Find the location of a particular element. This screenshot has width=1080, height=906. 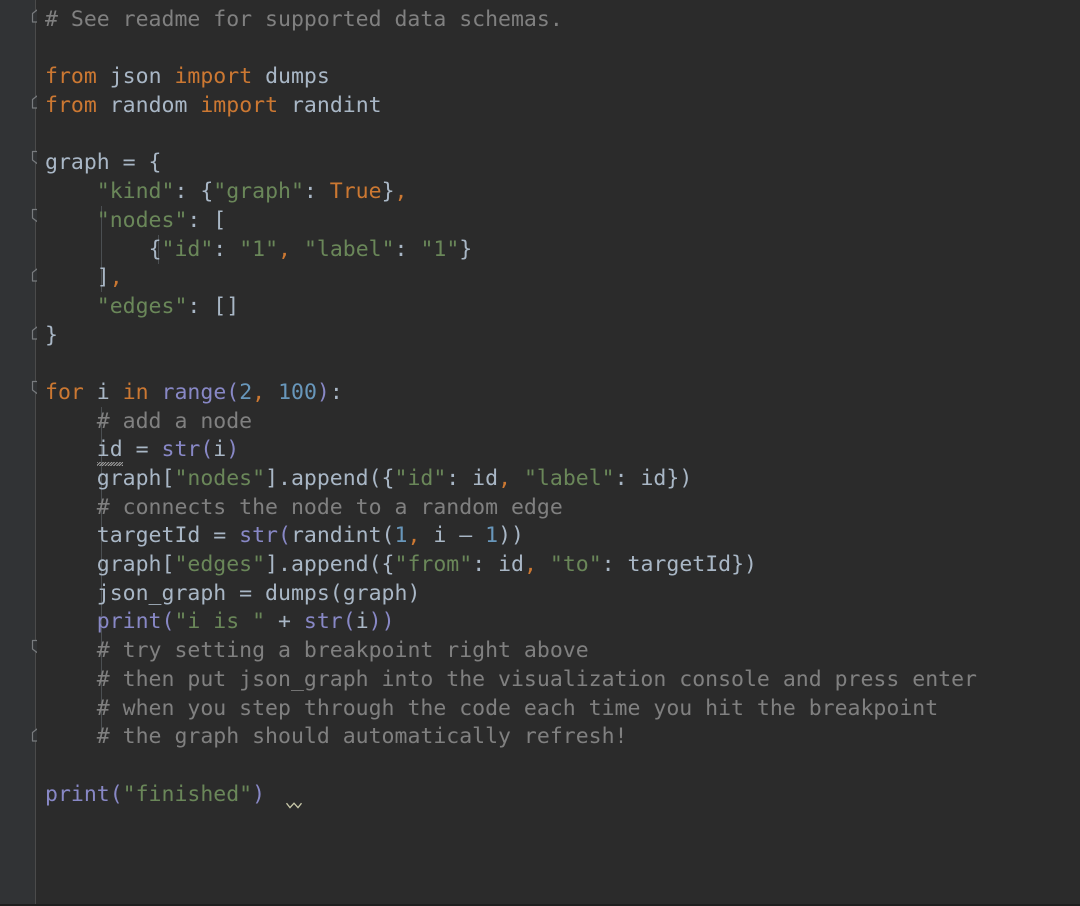

code-token-ident: + is located at coordinates (284, 622).